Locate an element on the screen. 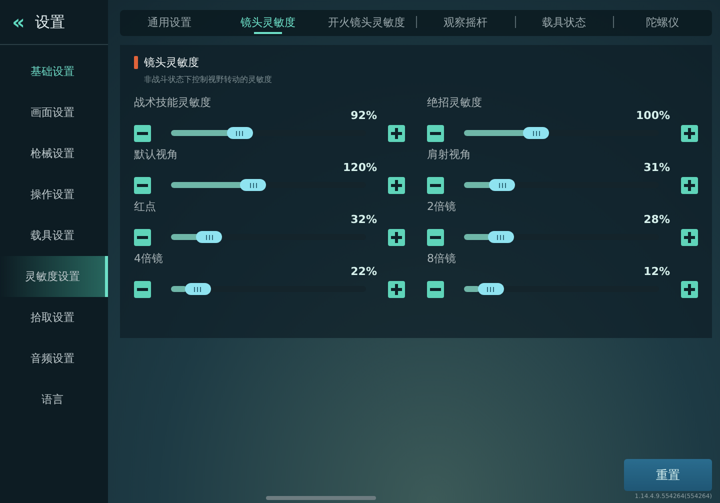 The width and height of the screenshot is (720, 503). sidebar-item: 操作设置 is located at coordinates (54, 194).